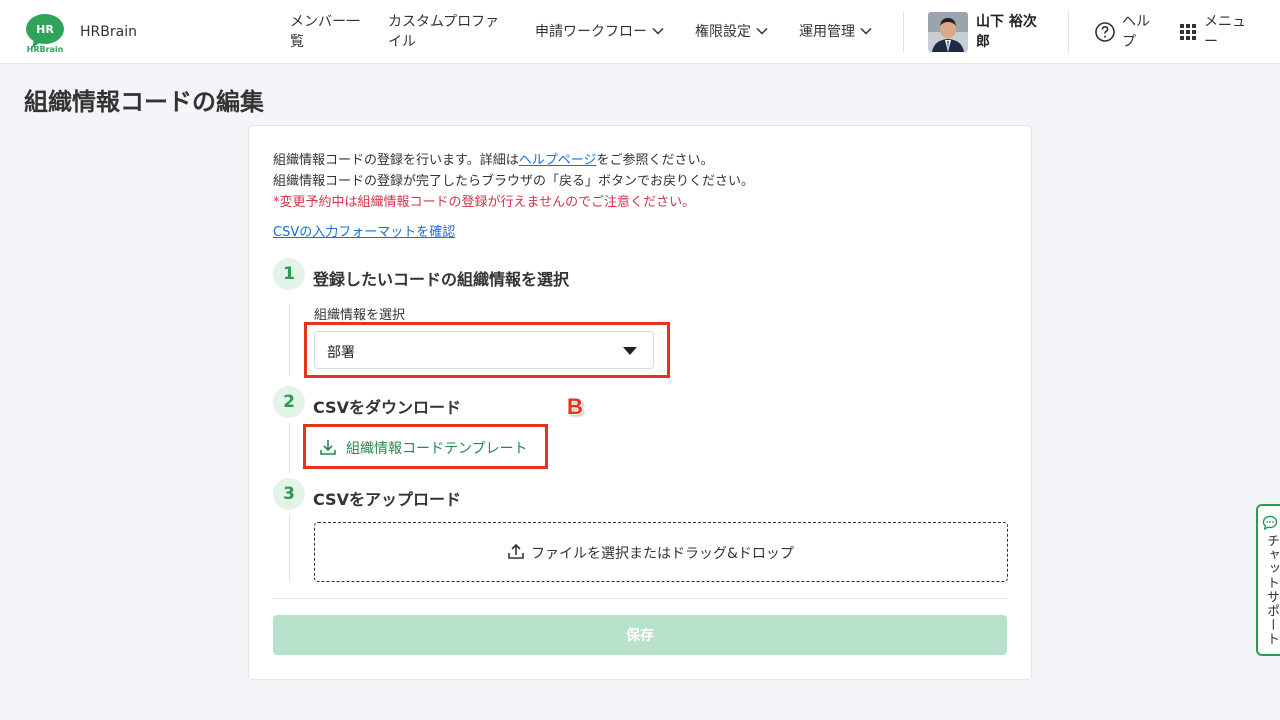 This screenshot has height=720, width=1280. I want to click on help-label: ヘルプ, so click(1136, 32).